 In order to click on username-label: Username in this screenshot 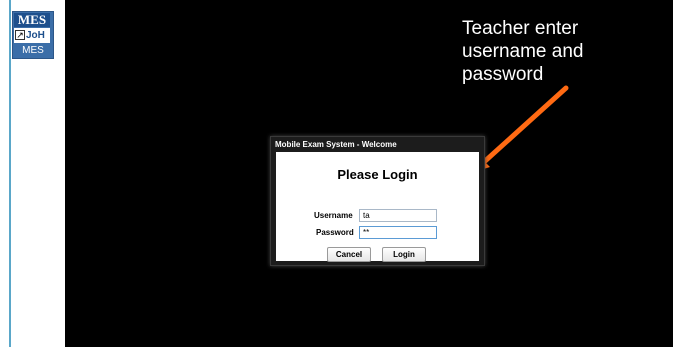, I will do `click(333, 215)`.